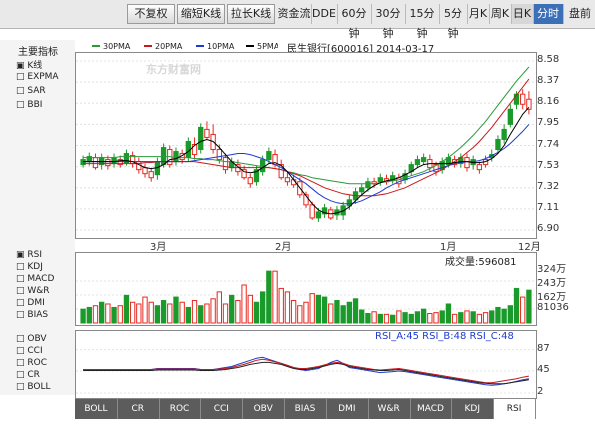 The image size is (595, 425). Describe the element at coordinates (580, 14) in the screenshot. I see `tab-premarket: 盘前` at that location.